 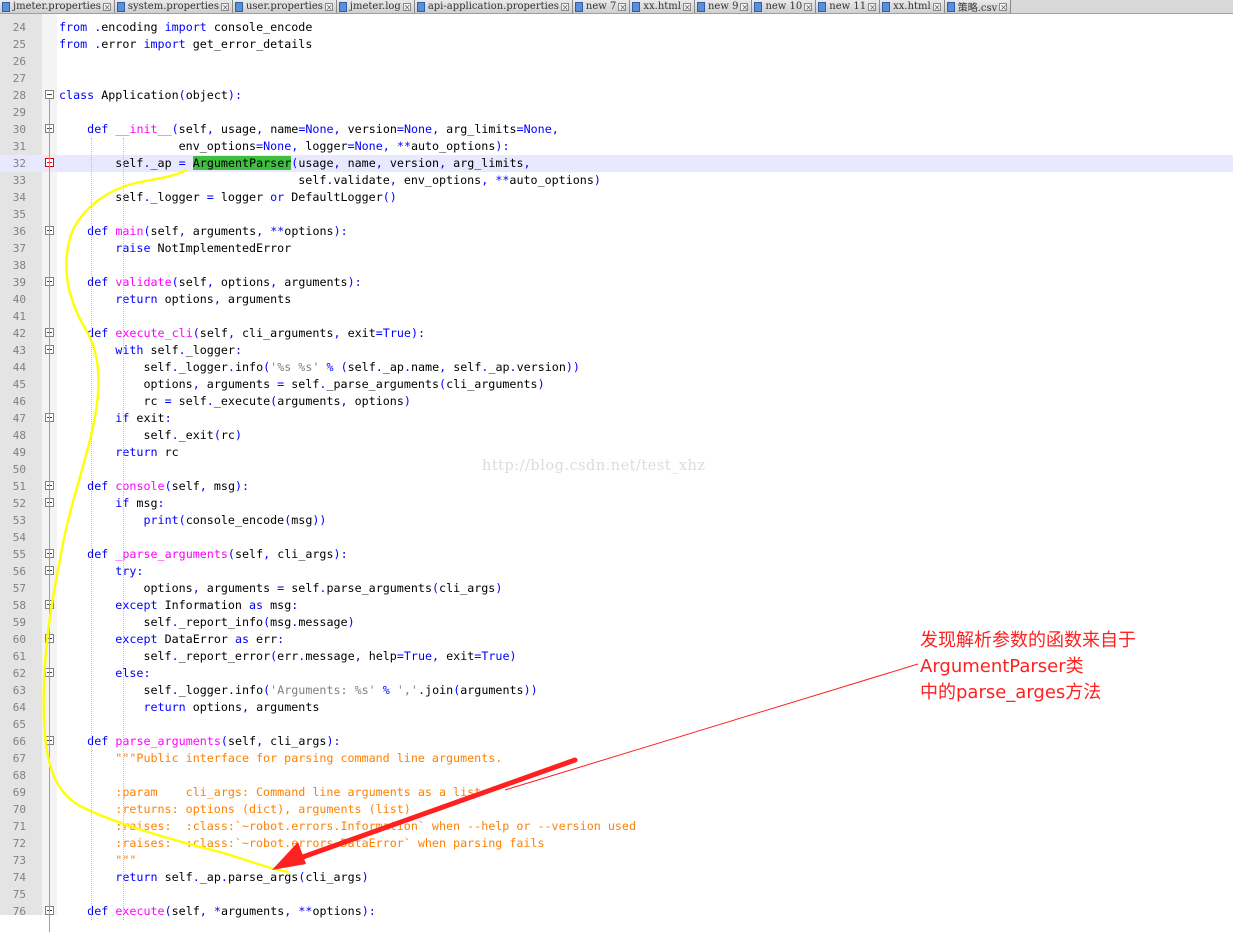 I want to click on line-number: 36, so click(x=19, y=231).